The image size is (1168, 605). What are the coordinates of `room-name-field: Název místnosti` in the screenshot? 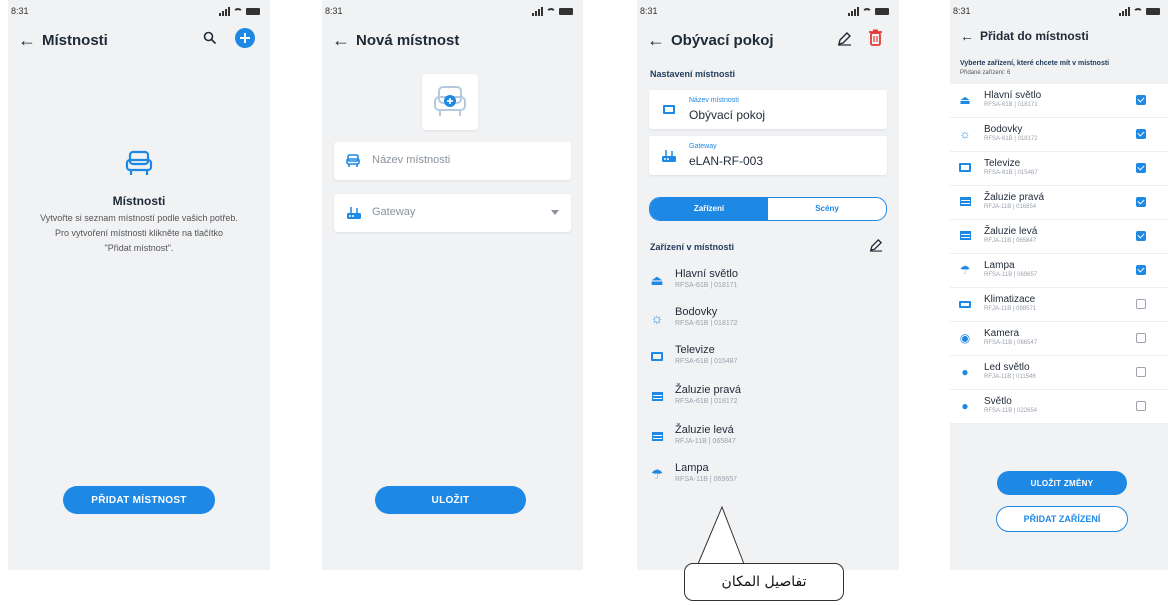 It's located at (452, 161).